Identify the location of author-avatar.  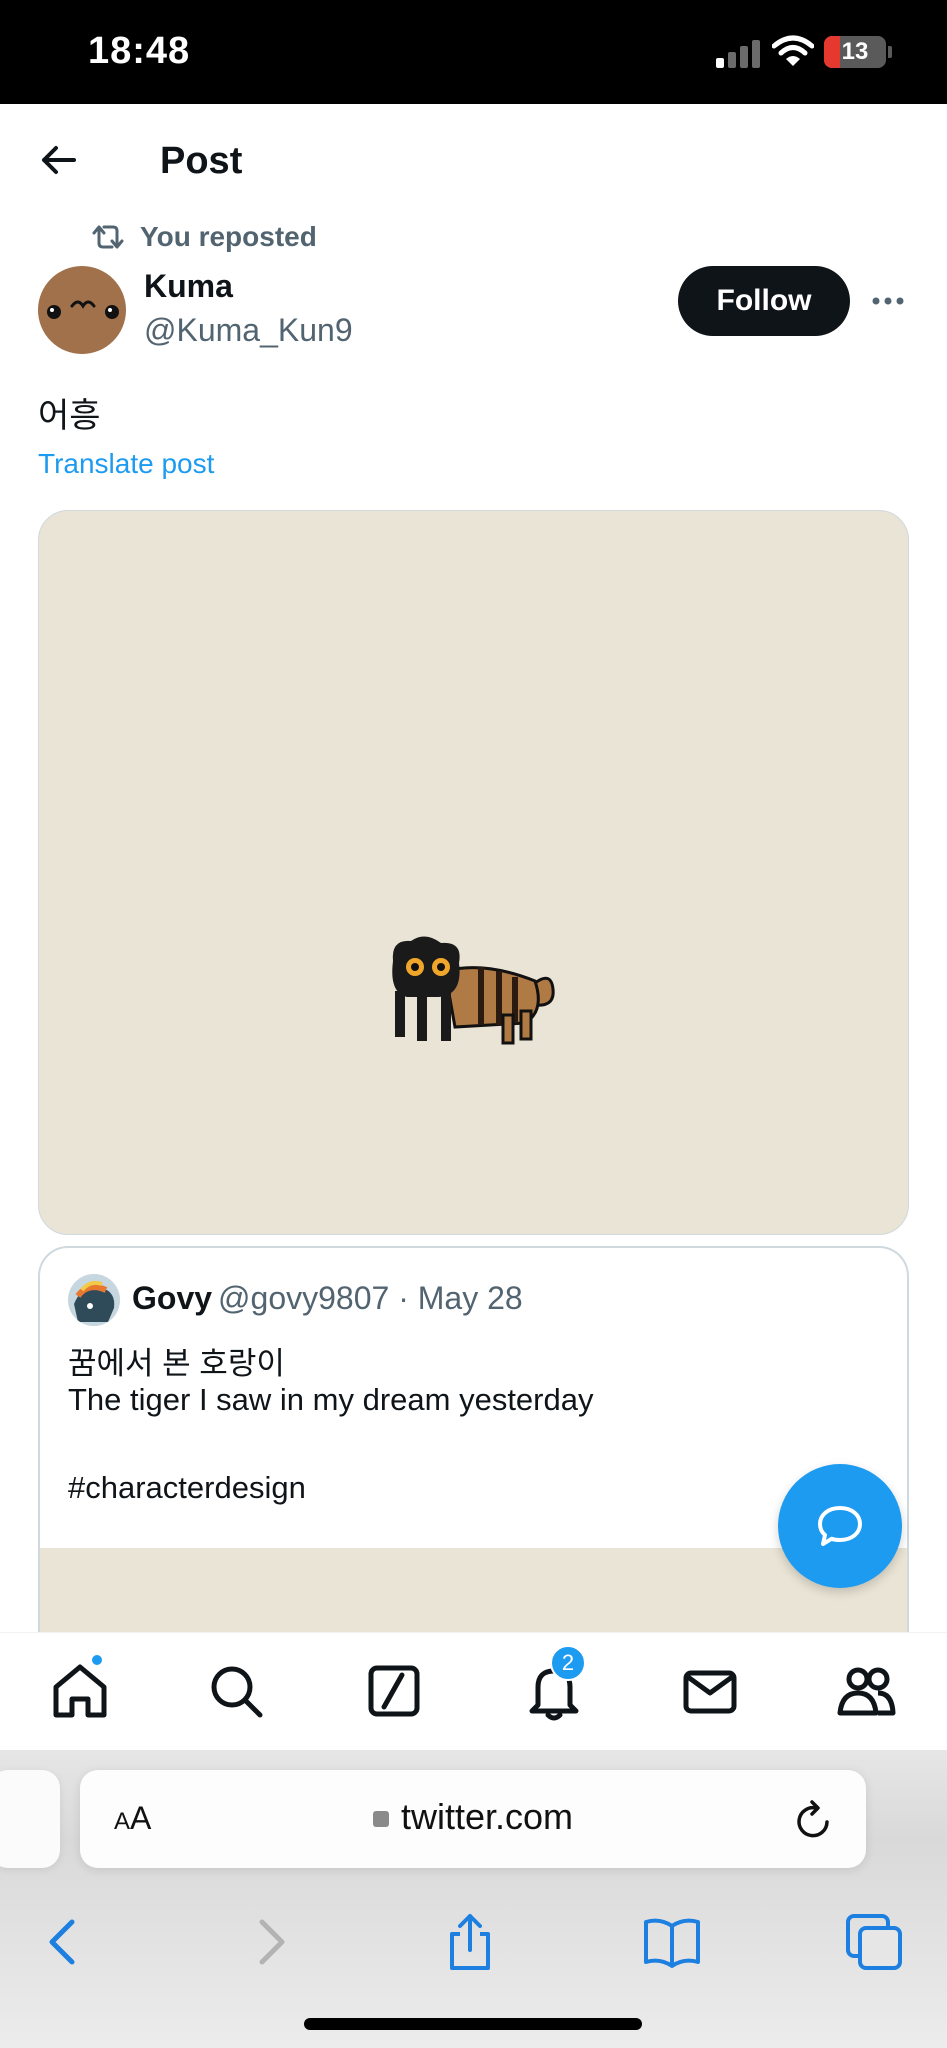
(82, 310).